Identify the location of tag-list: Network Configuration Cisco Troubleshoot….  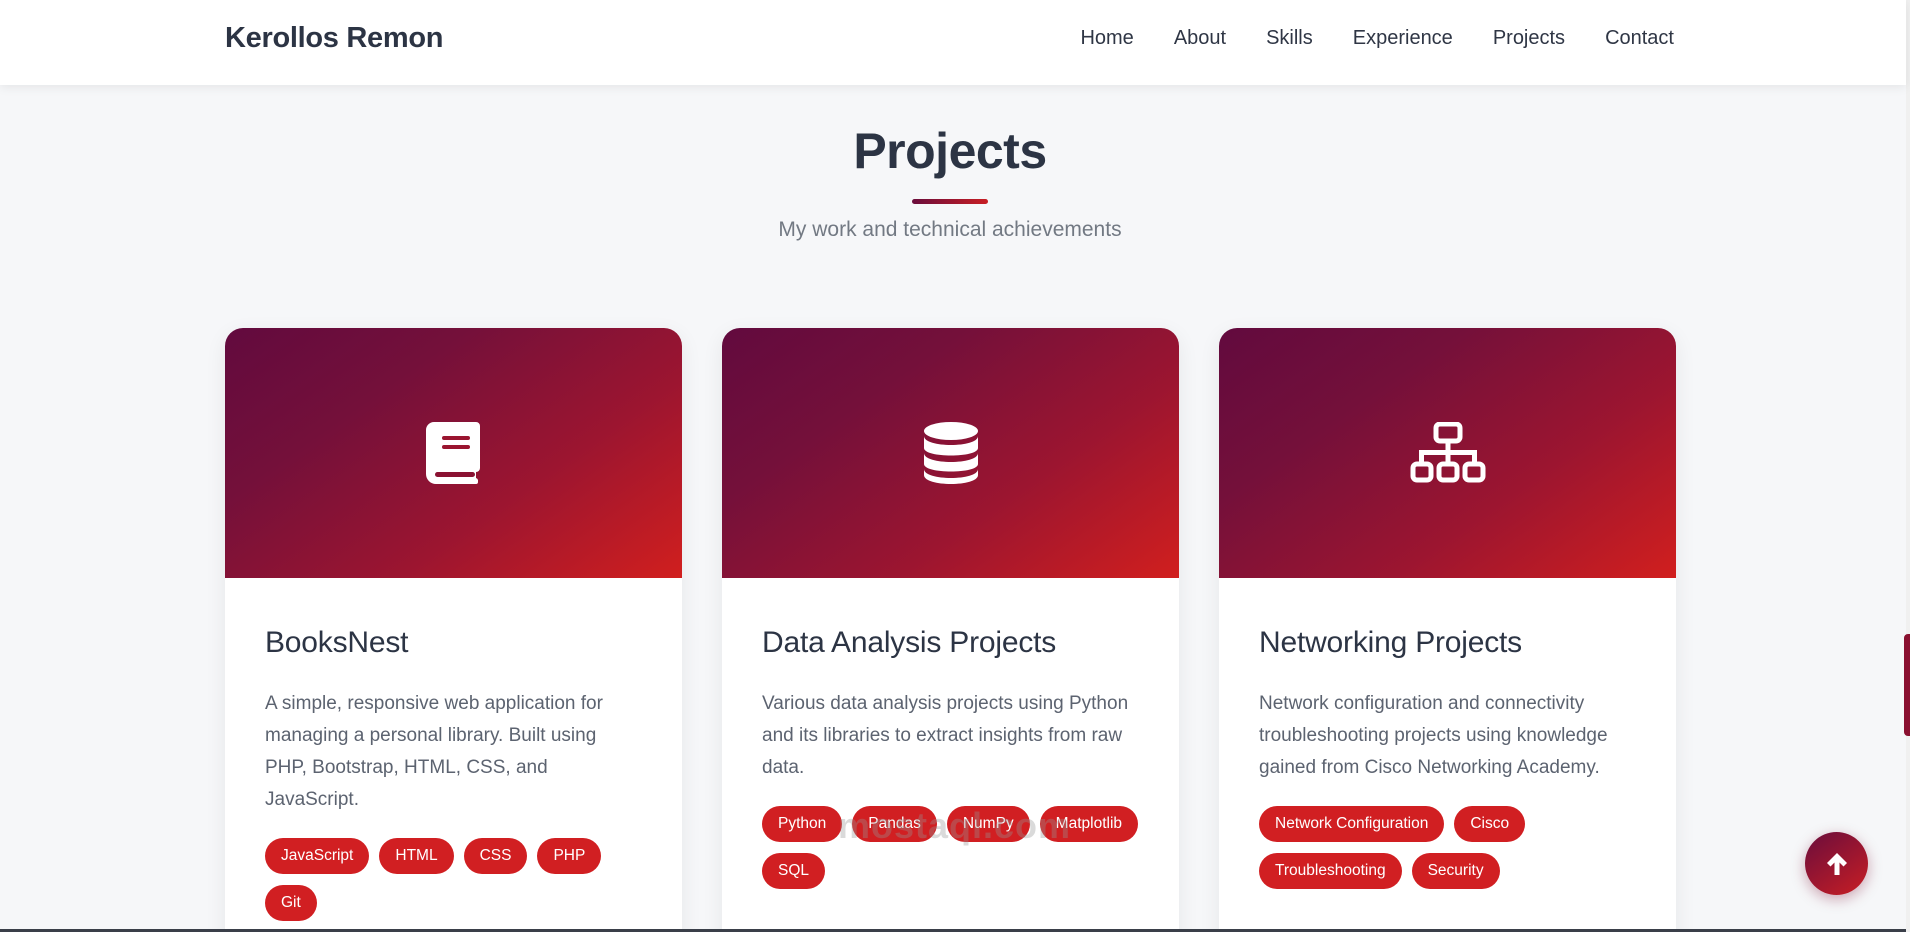
(1447, 847).